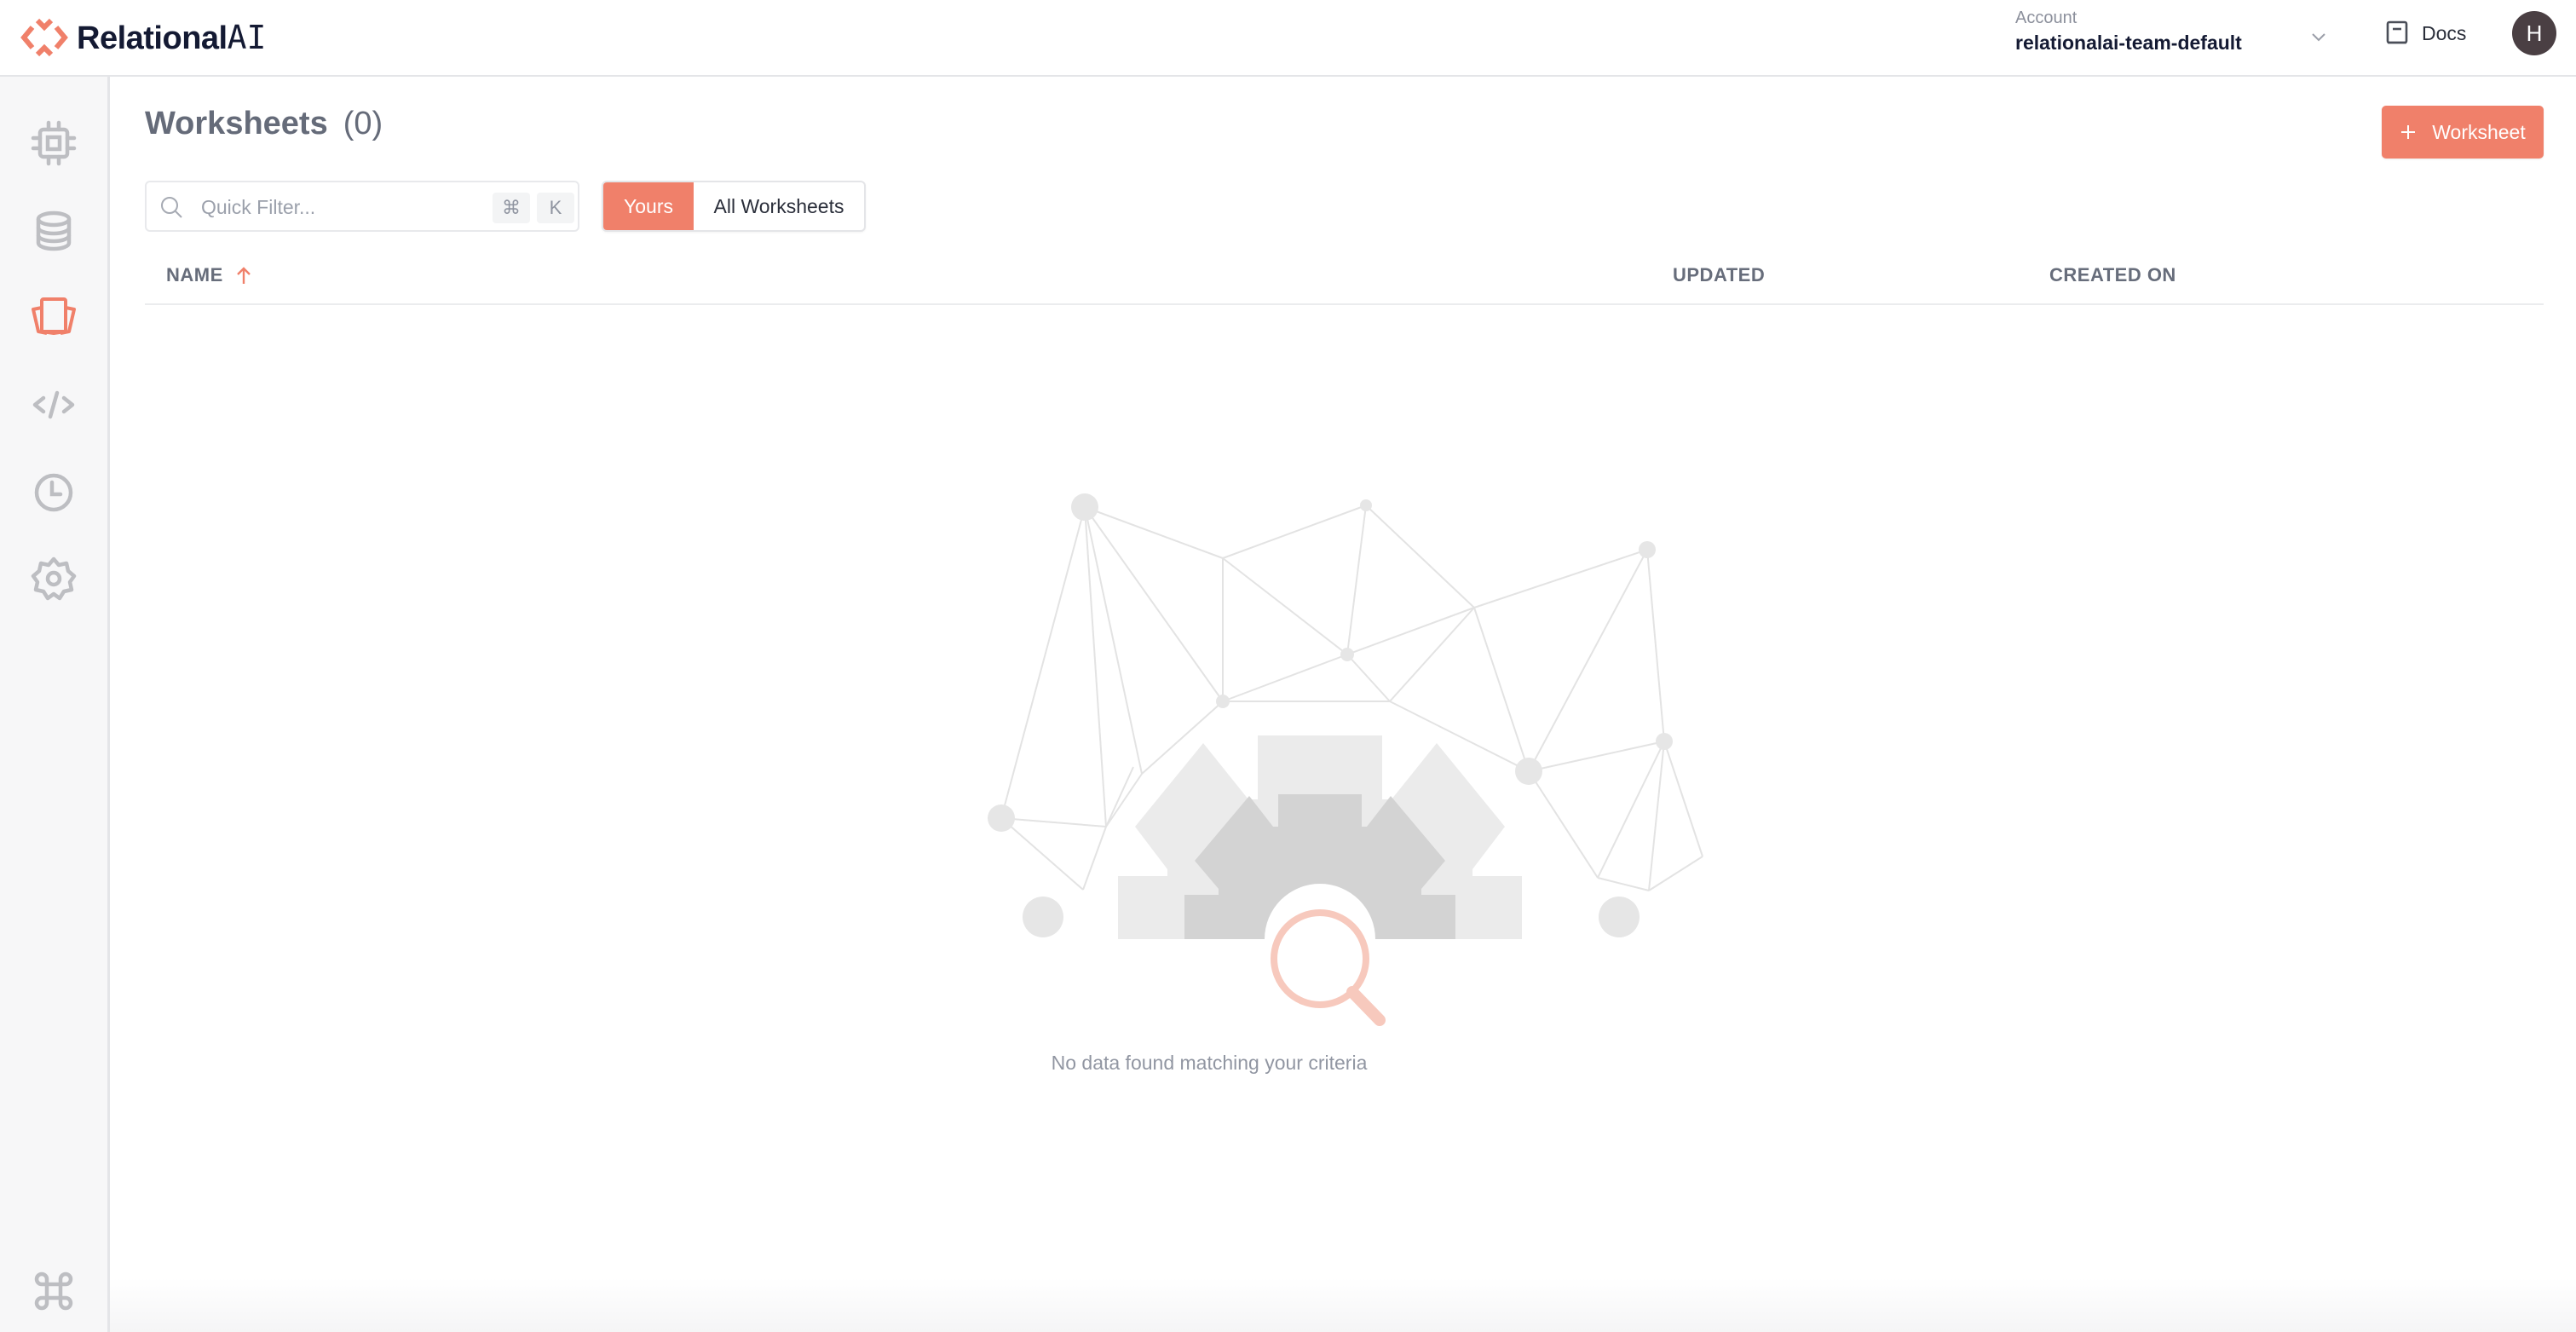  What do you see at coordinates (341, 207) in the screenshot?
I see `quick-filter-input` at bounding box center [341, 207].